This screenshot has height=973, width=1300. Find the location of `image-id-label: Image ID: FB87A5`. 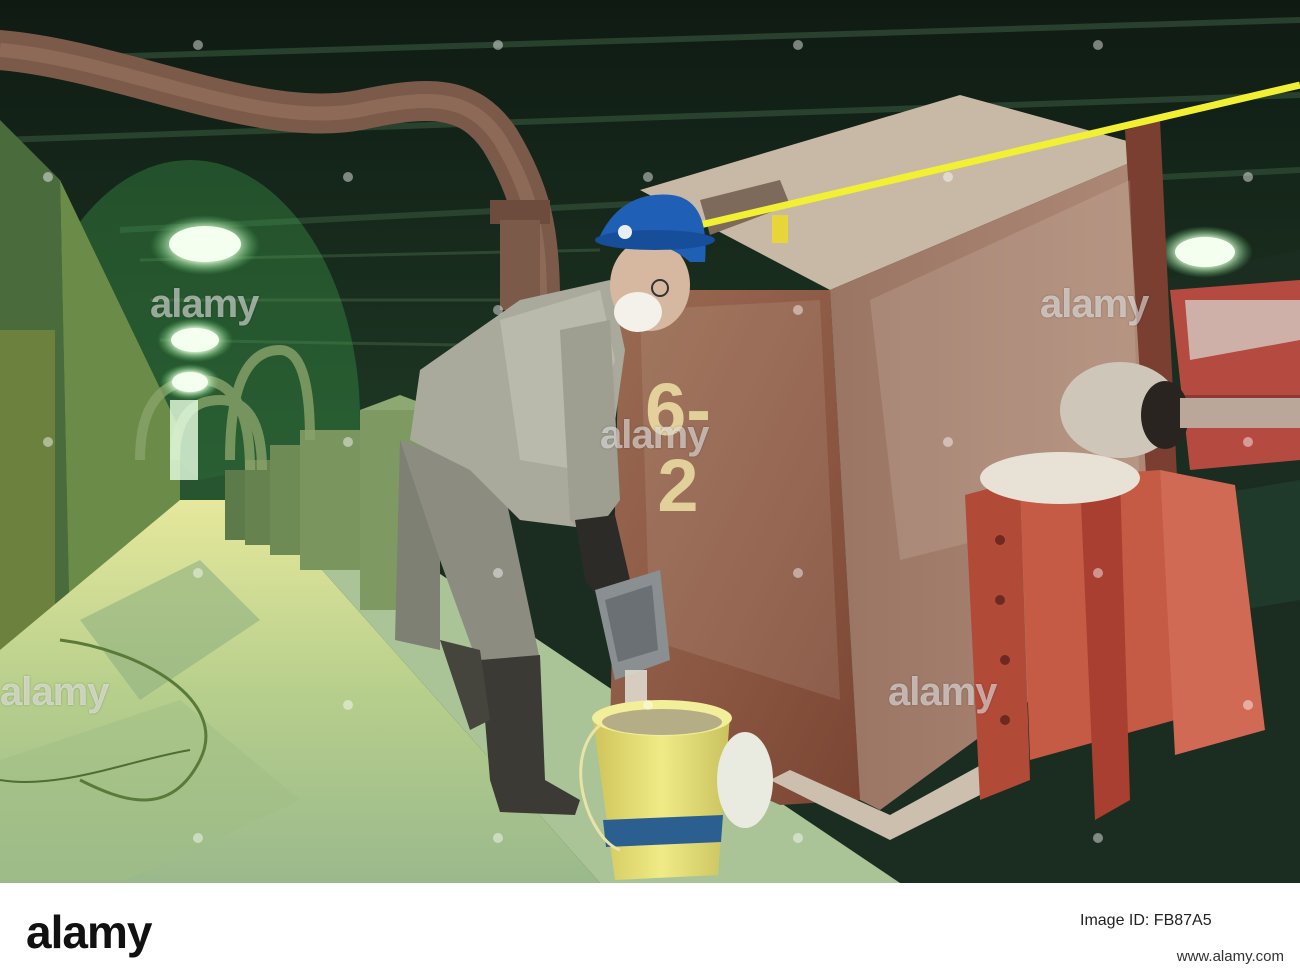

image-id-label: Image ID: FB87A5 is located at coordinates (1146, 920).